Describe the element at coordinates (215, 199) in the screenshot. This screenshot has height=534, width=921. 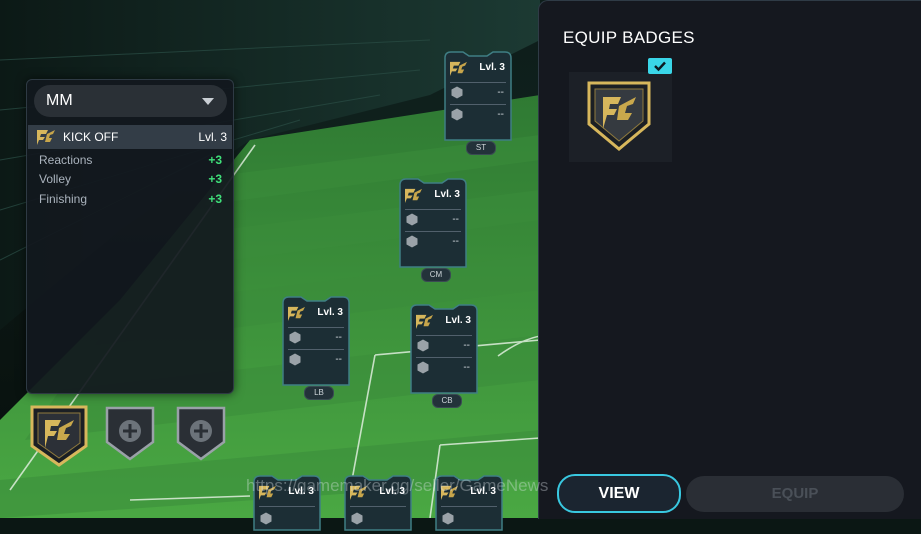
I see `stat-value-finishing: +3` at that location.